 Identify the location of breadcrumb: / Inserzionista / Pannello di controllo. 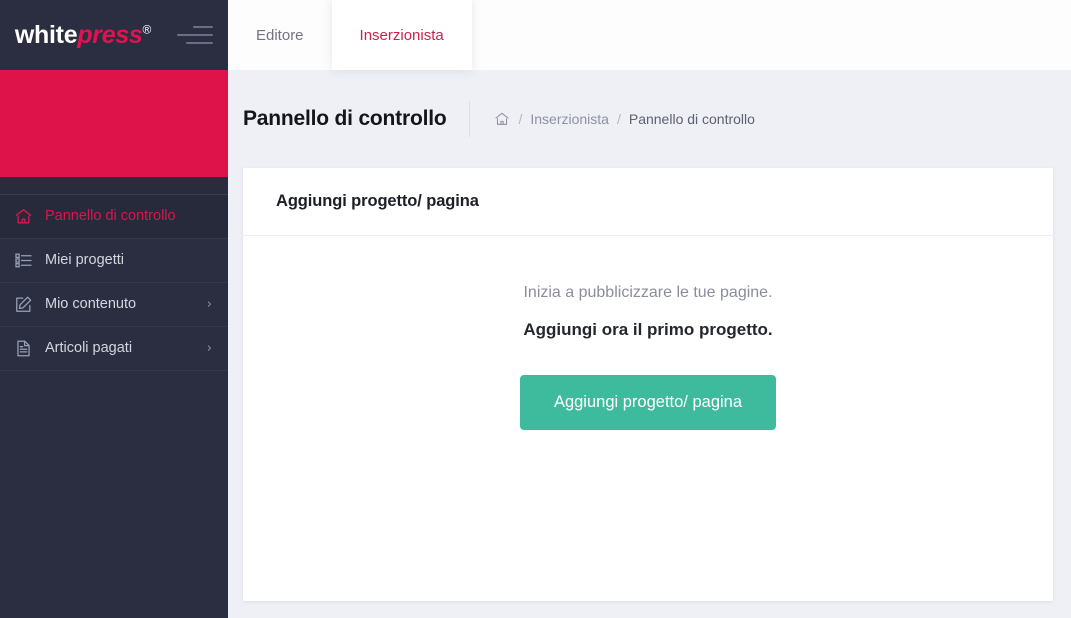
(624, 119).